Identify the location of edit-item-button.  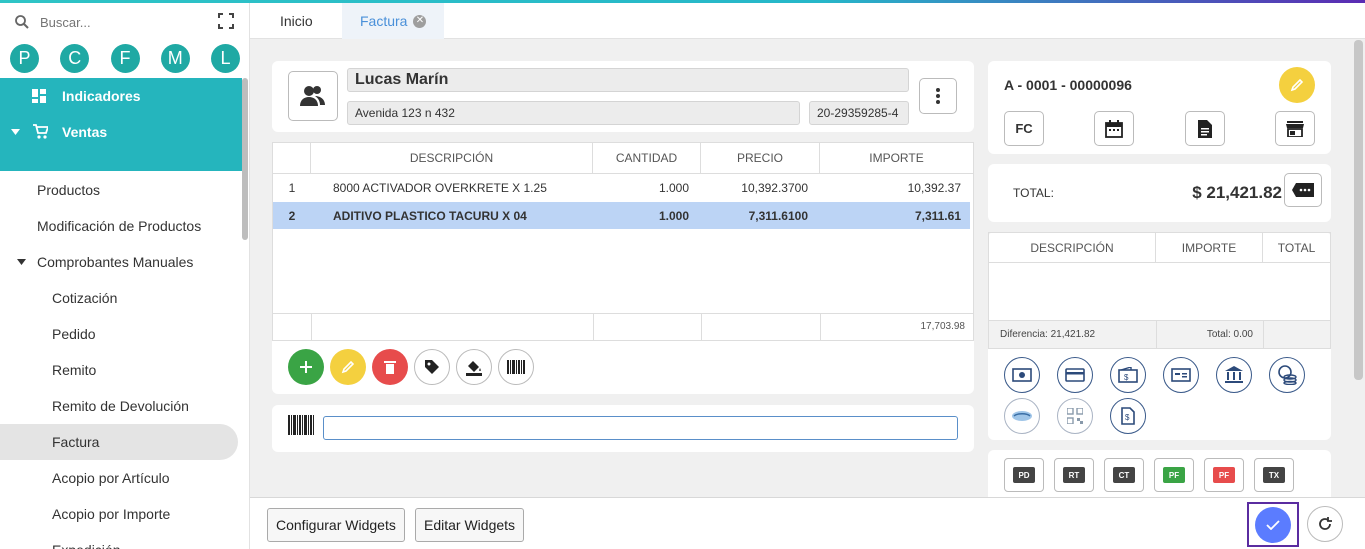
(348, 367).